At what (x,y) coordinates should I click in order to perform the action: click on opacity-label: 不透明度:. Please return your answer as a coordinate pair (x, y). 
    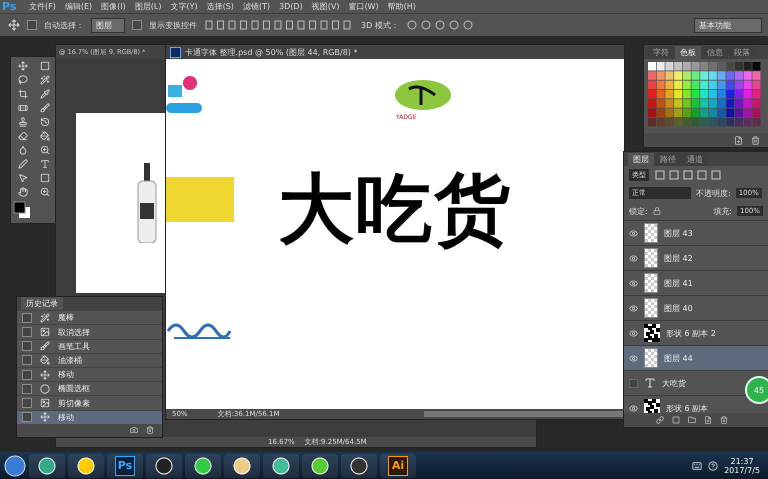
    Looking at the image, I should click on (713, 193).